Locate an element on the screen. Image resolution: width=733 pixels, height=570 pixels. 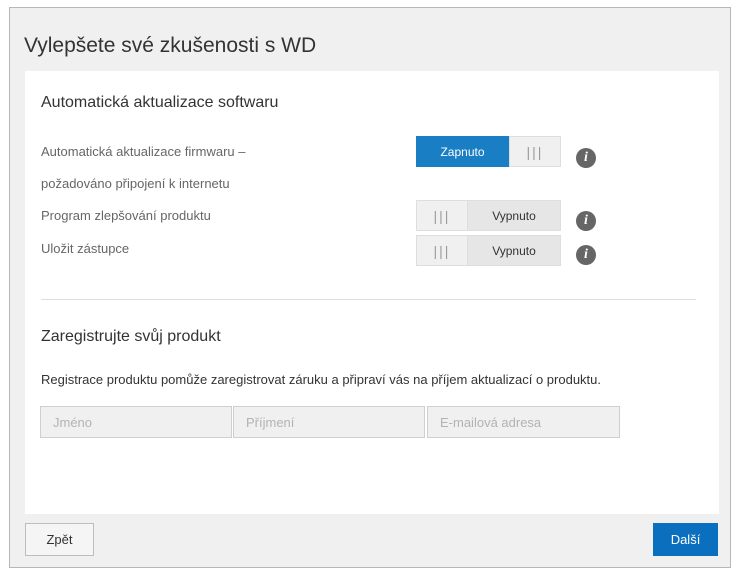
last-name-field is located at coordinates (329, 422).